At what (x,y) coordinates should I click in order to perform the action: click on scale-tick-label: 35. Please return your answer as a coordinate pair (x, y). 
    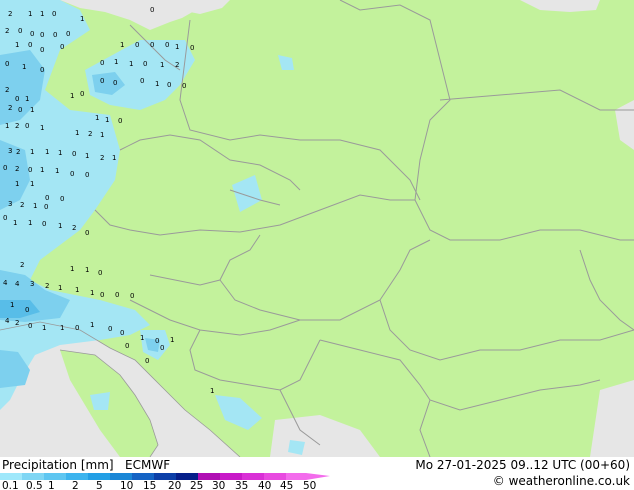
    Looking at the image, I should click on (241, 485).